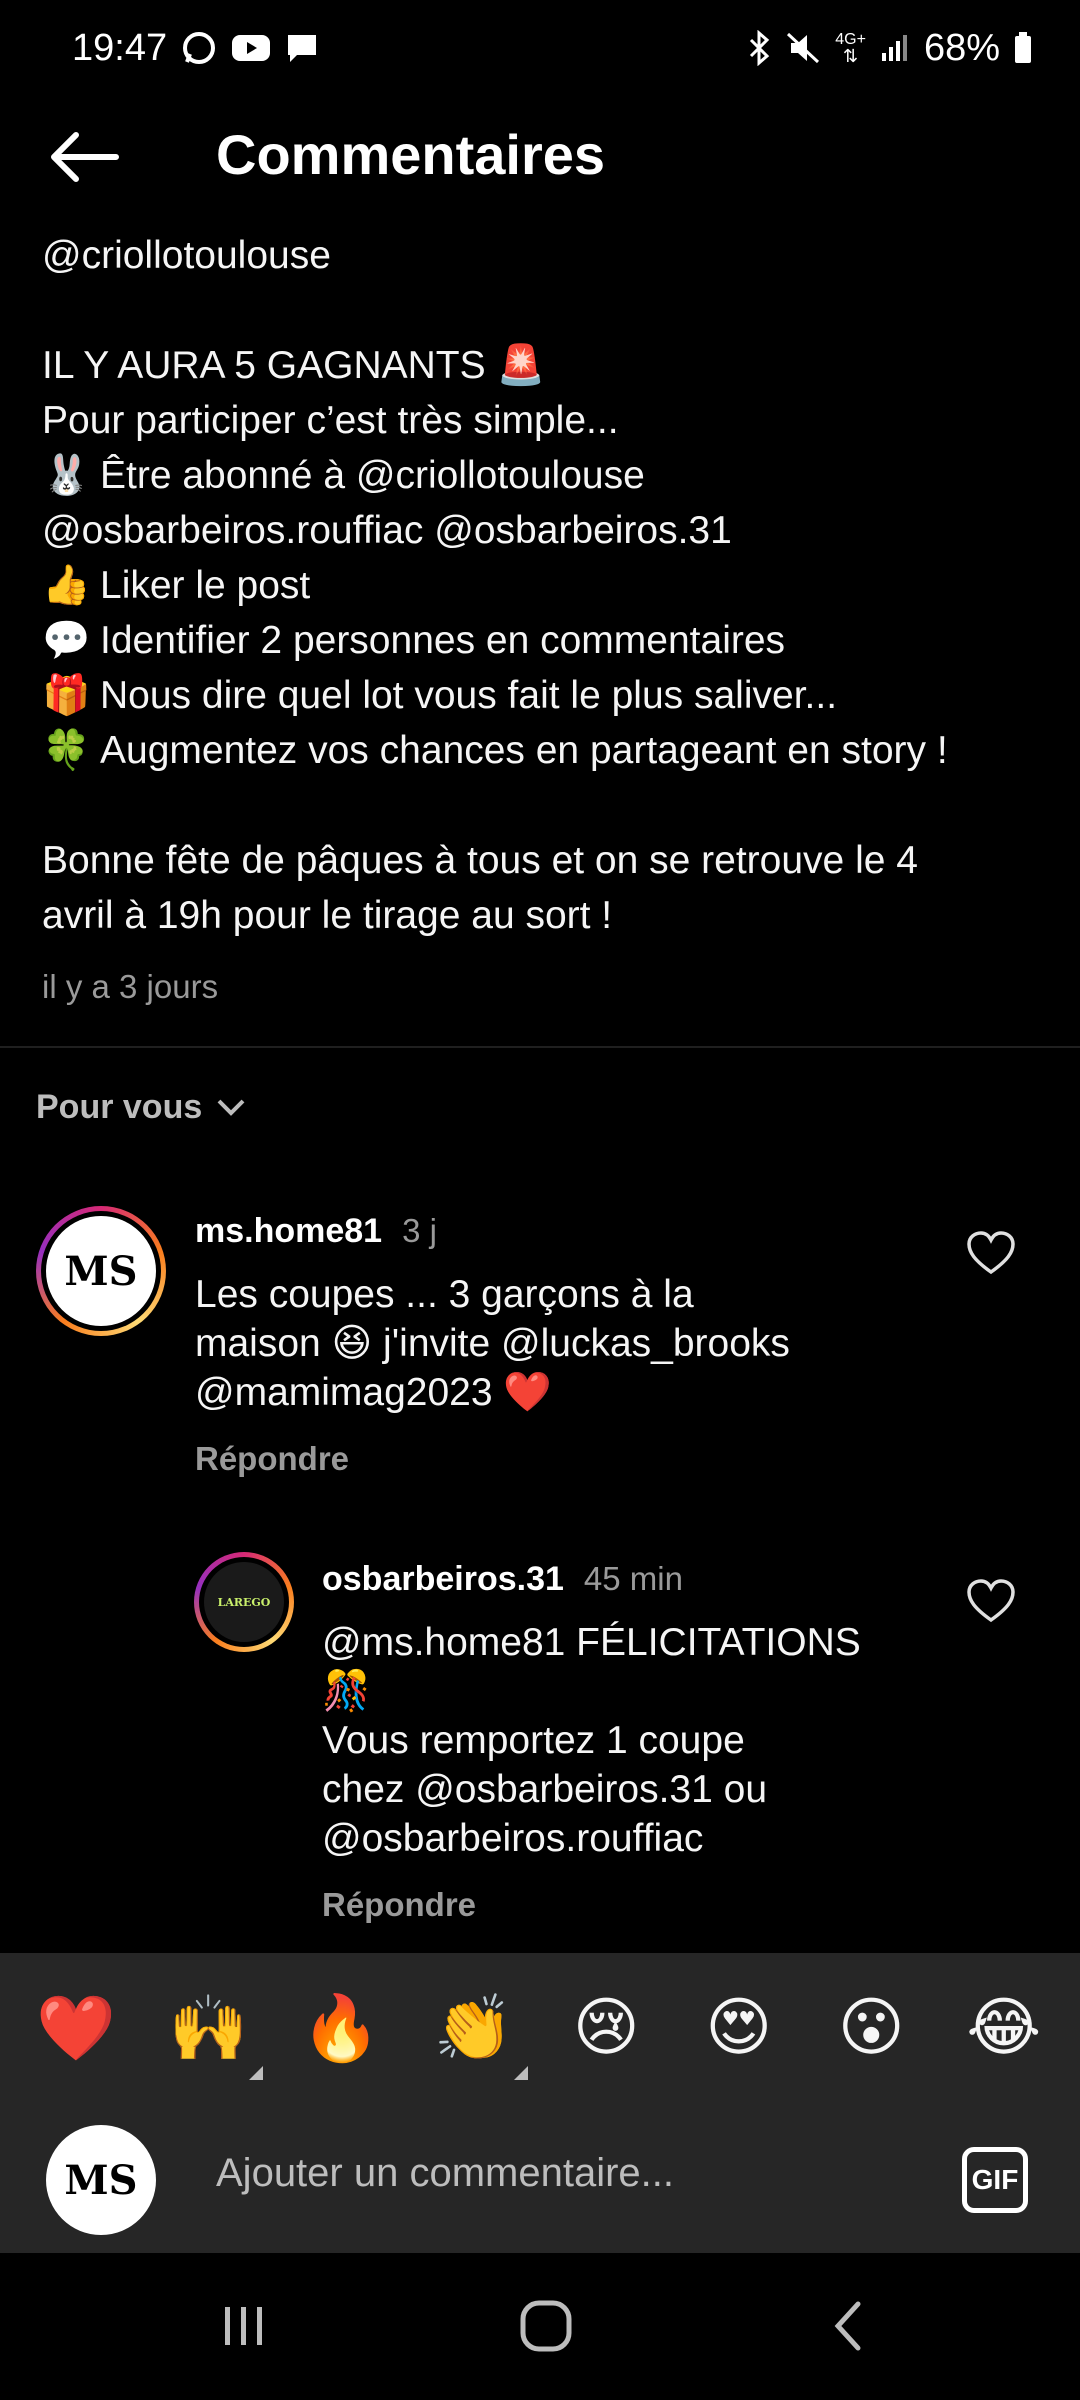 The height and width of the screenshot is (2400, 1080). I want to click on caption-line: avril à 19h pour le tirage au sort !, so click(542, 915).